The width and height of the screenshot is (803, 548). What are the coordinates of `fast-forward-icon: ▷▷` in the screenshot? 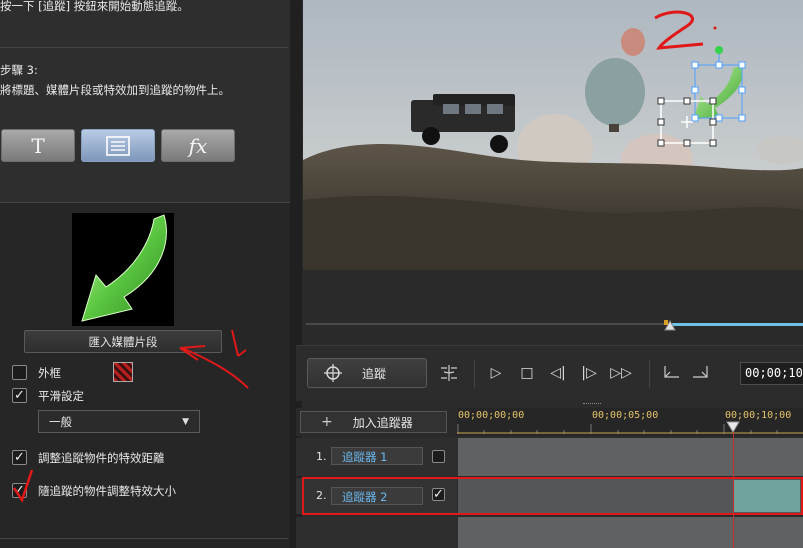 It's located at (621, 373).